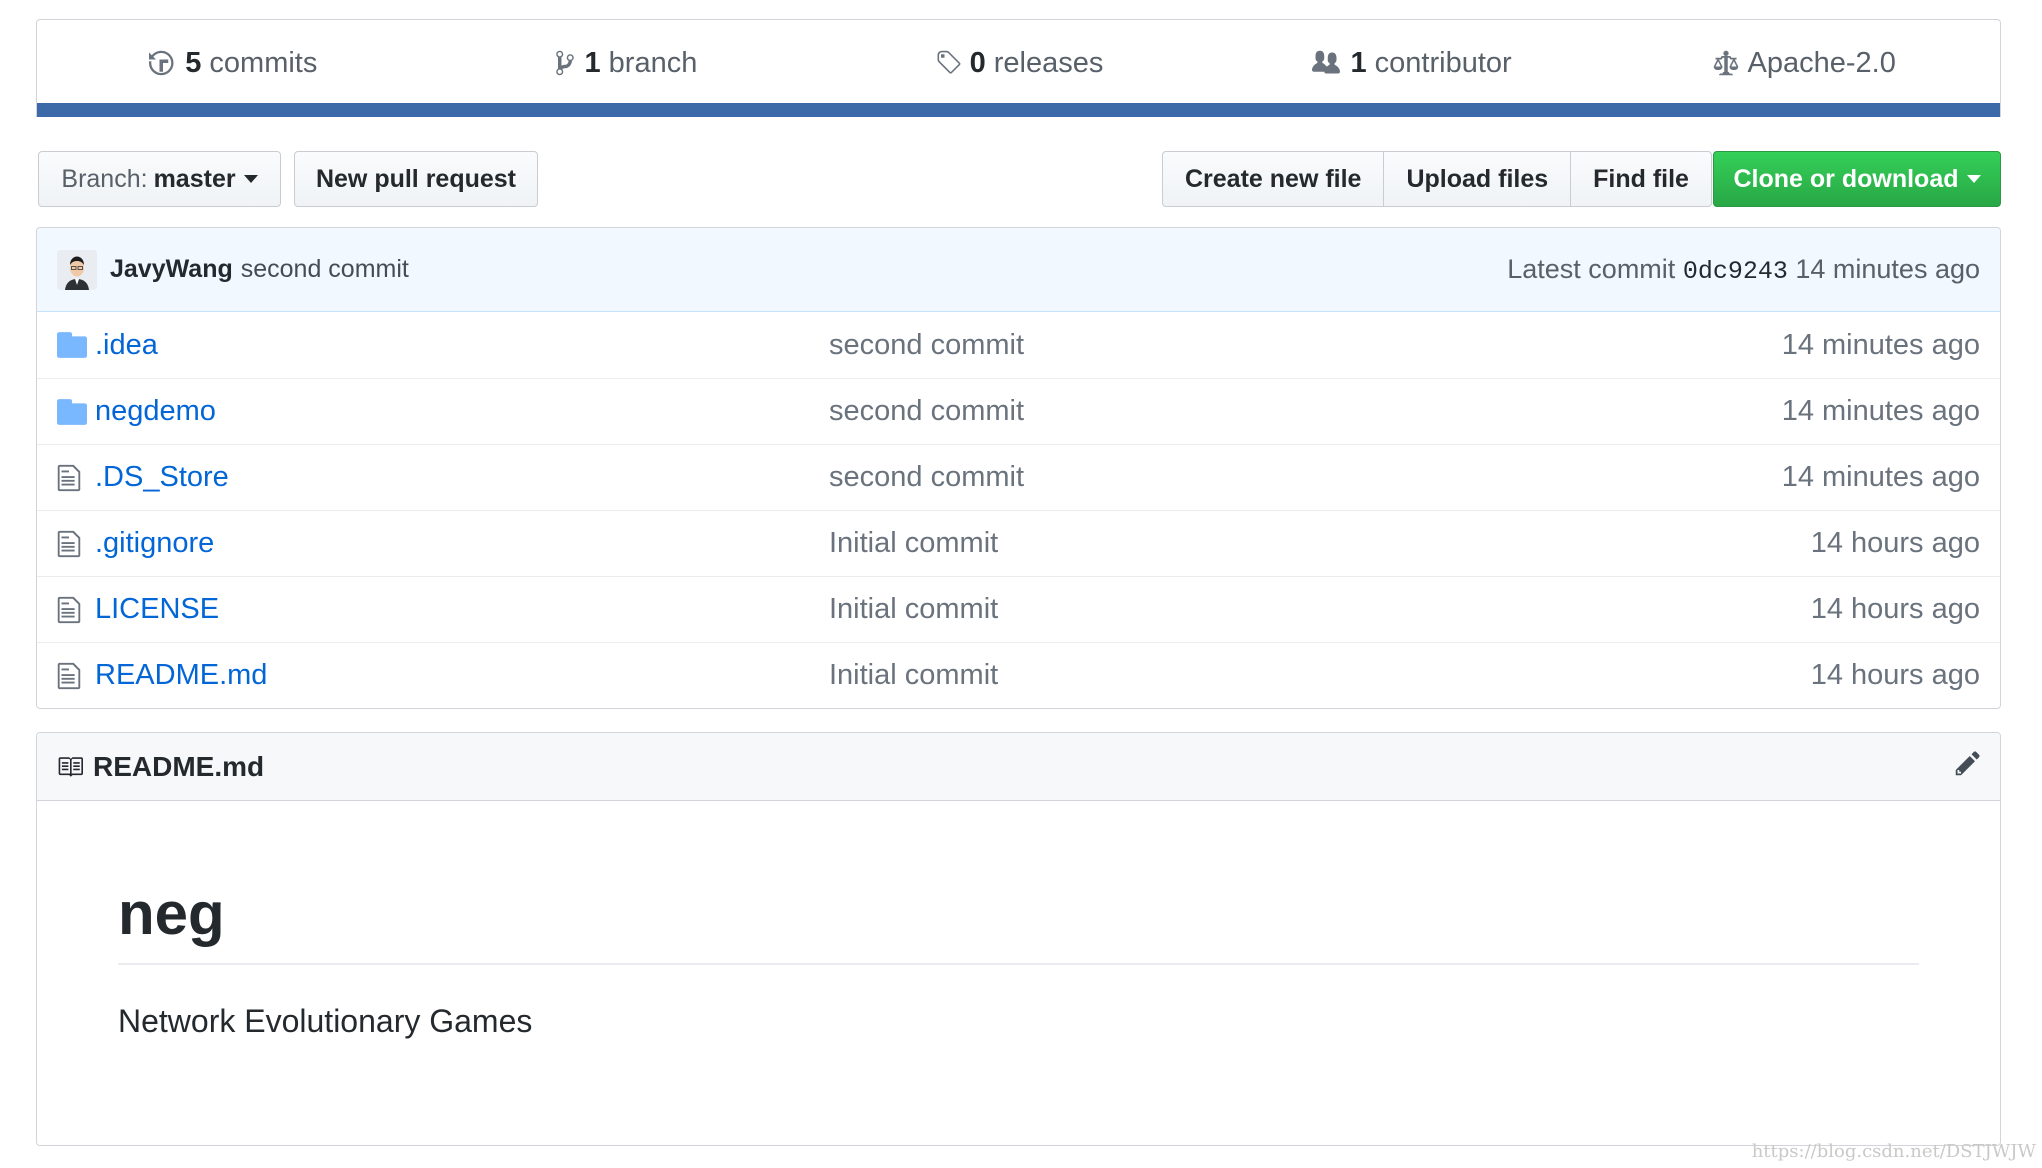 The height and width of the screenshot is (1168, 2042). What do you see at coordinates (194, 178) in the screenshot?
I see `branch-name: master` at bounding box center [194, 178].